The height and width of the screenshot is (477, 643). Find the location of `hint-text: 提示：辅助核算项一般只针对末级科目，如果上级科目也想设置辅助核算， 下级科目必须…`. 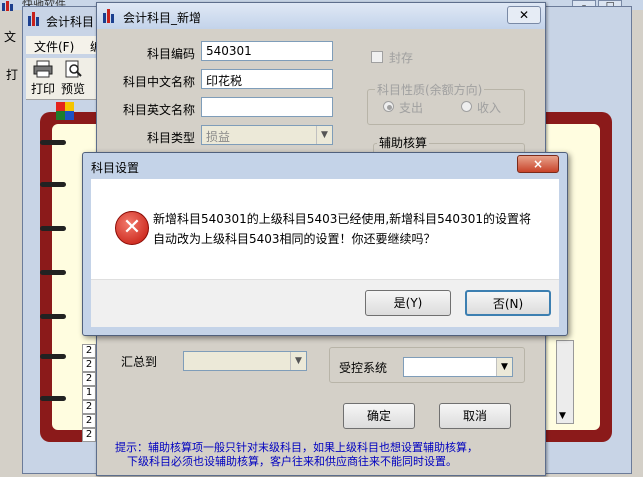

hint-text: 提示：辅助核算项一般只针对末级科目，如果上级科目也想设置辅助核算， 下级科目必须… is located at coordinates (329, 455).